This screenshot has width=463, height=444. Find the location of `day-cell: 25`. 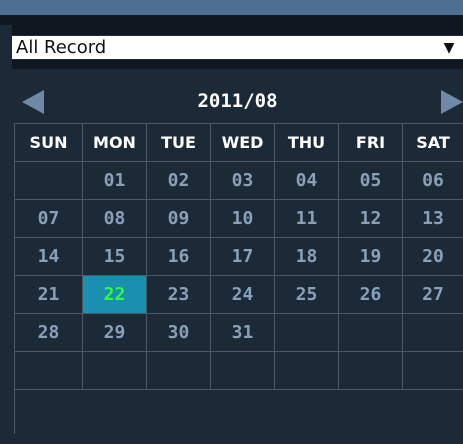

day-cell: 25 is located at coordinates (307, 295).